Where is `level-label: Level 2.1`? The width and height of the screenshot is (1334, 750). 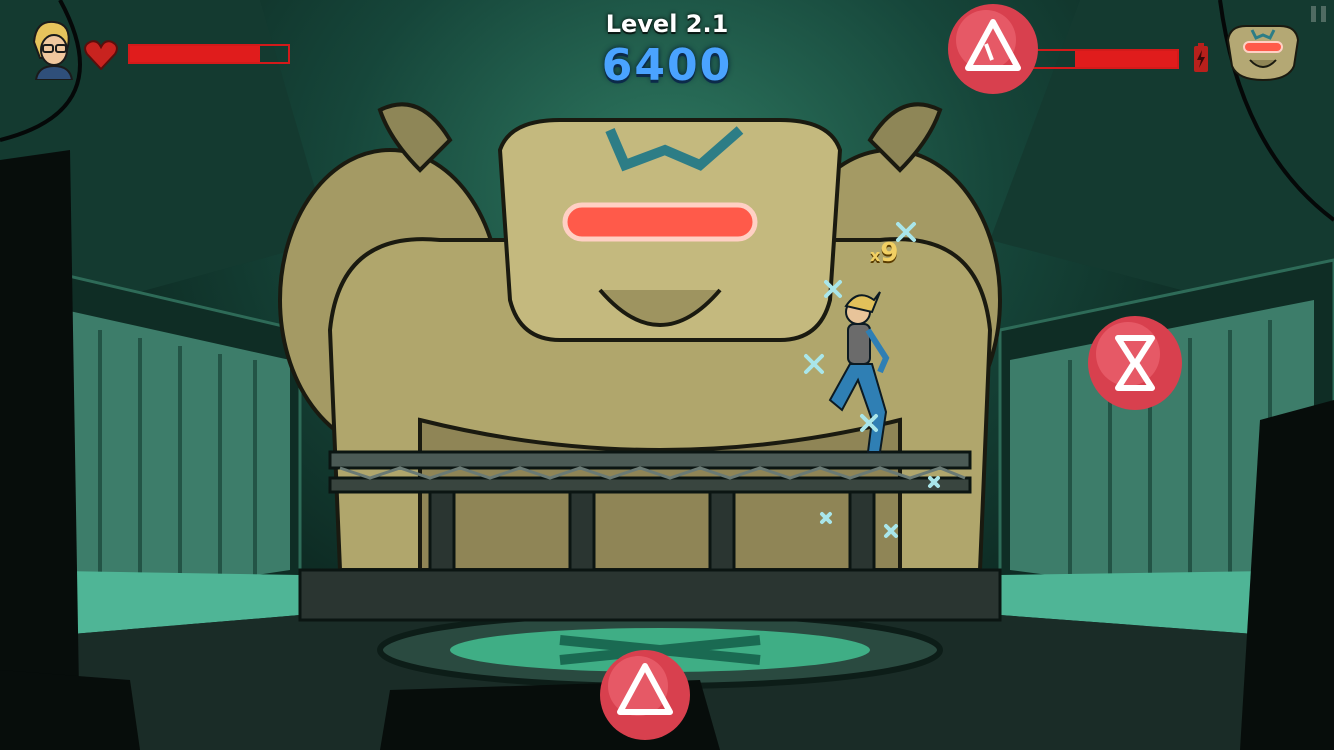
level-label: Level 2.1 is located at coordinates (667, 24).